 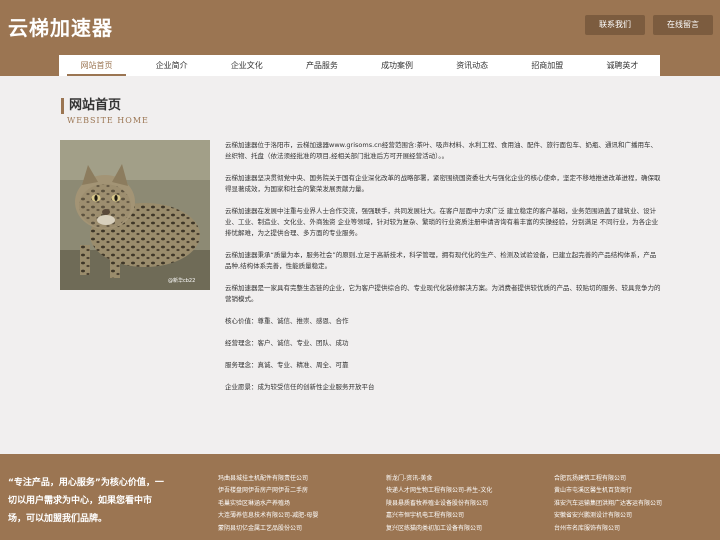 I want to click on nav-item-home: 网站首页, so click(x=96, y=65).